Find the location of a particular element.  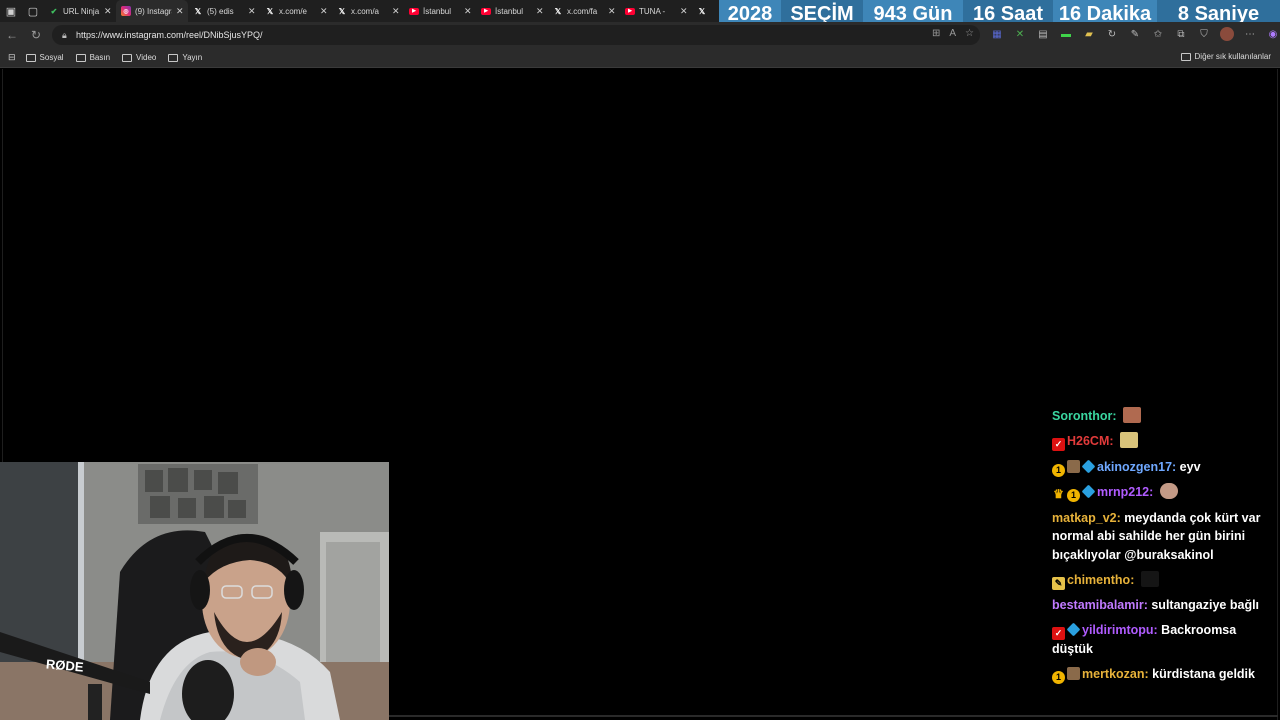

tab-title: x.com/fa is located at coordinates (582, 11).